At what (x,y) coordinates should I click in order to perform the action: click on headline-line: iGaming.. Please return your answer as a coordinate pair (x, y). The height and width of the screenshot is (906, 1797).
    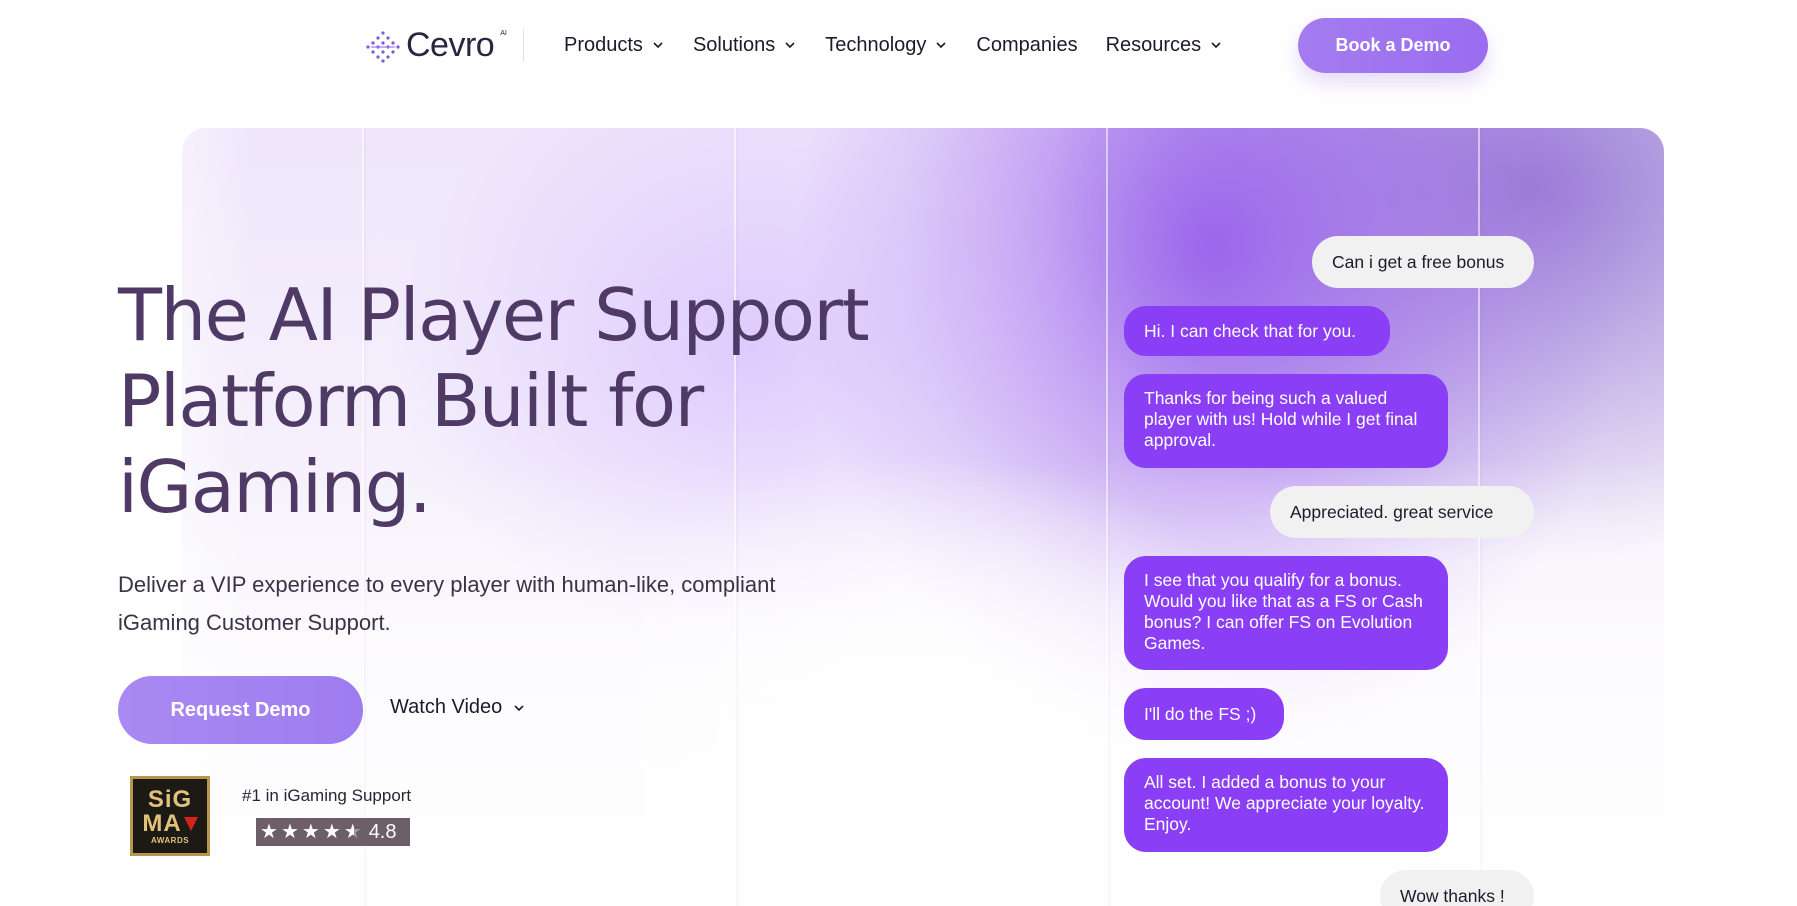
    Looking at the image, I should click on (275, 487).